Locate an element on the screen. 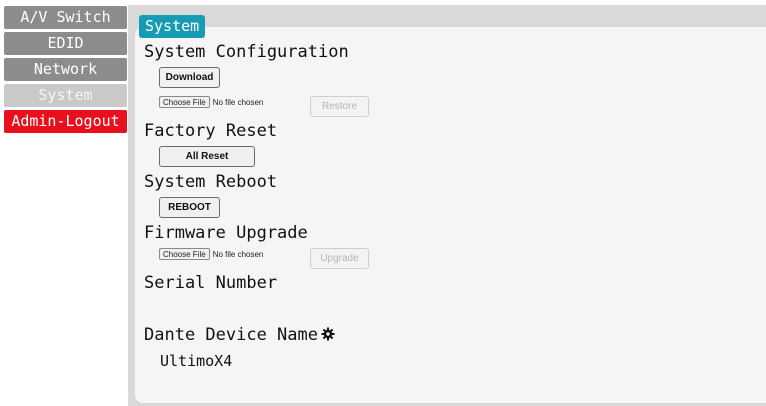  download-button: Download is located at coordinates (189, 77).